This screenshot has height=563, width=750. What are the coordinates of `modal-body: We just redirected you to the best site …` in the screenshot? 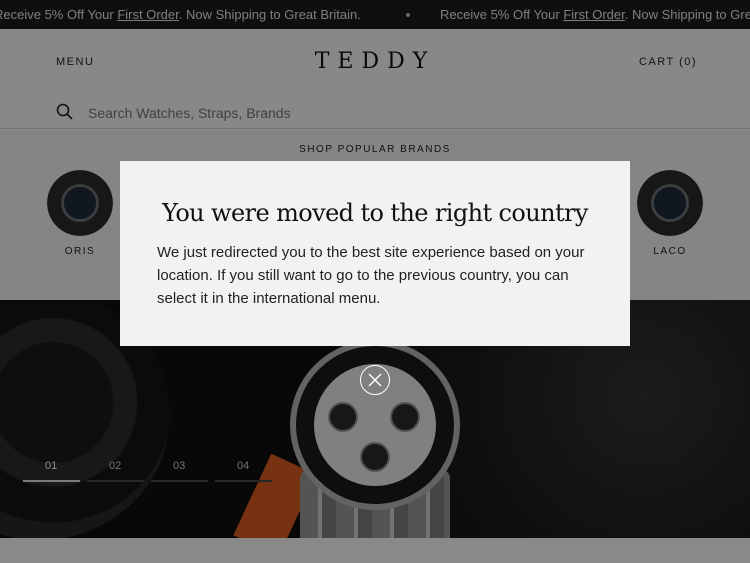 It's located at (371, 275).